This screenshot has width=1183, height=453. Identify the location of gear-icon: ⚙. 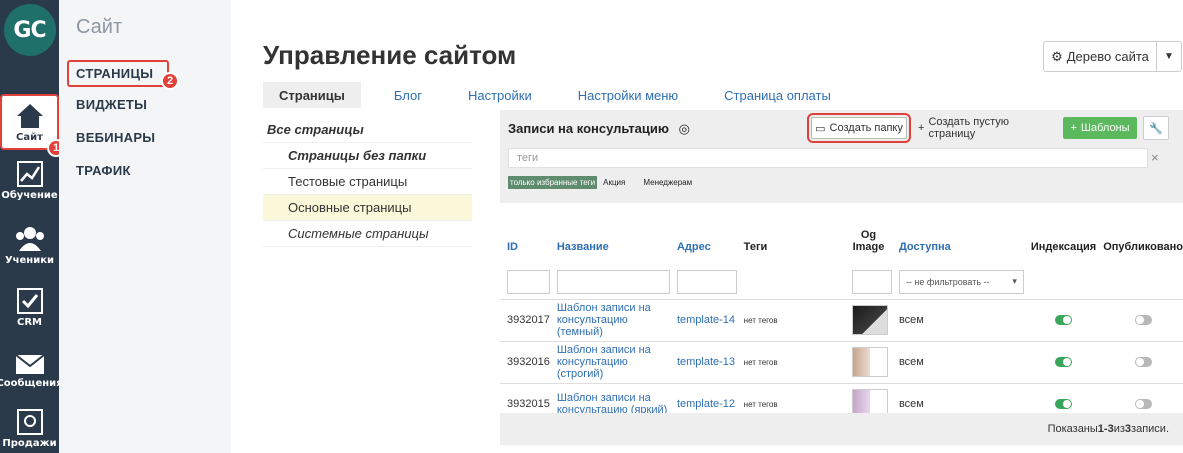
(1057, 56).